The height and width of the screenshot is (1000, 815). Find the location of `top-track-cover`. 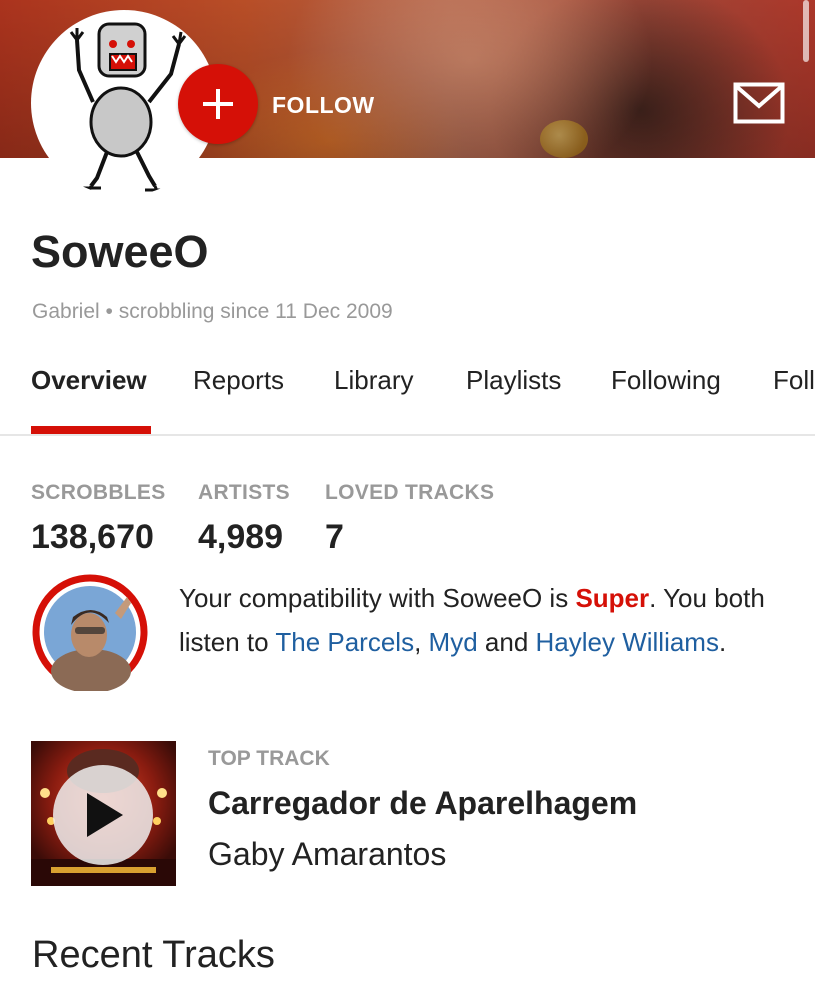

top-track-cover is located at coordinates (103, 813).